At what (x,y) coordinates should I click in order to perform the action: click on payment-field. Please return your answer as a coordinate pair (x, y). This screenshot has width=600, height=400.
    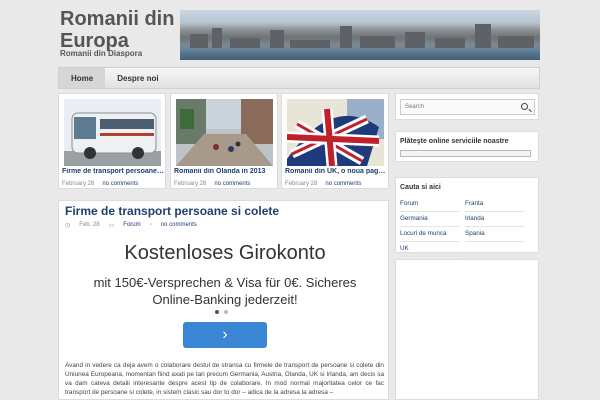
    Looking at the image, I should click on (465, 153).